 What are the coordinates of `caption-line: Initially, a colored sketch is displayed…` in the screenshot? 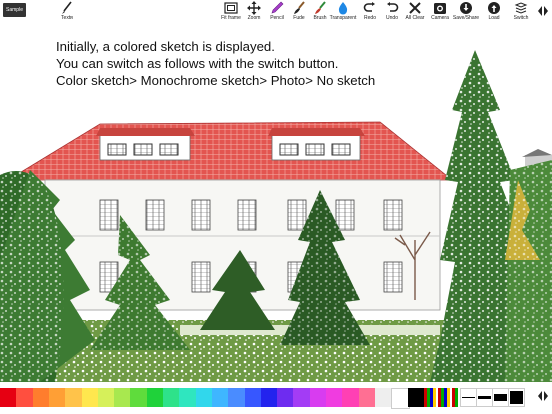 It's located at (165, 46).